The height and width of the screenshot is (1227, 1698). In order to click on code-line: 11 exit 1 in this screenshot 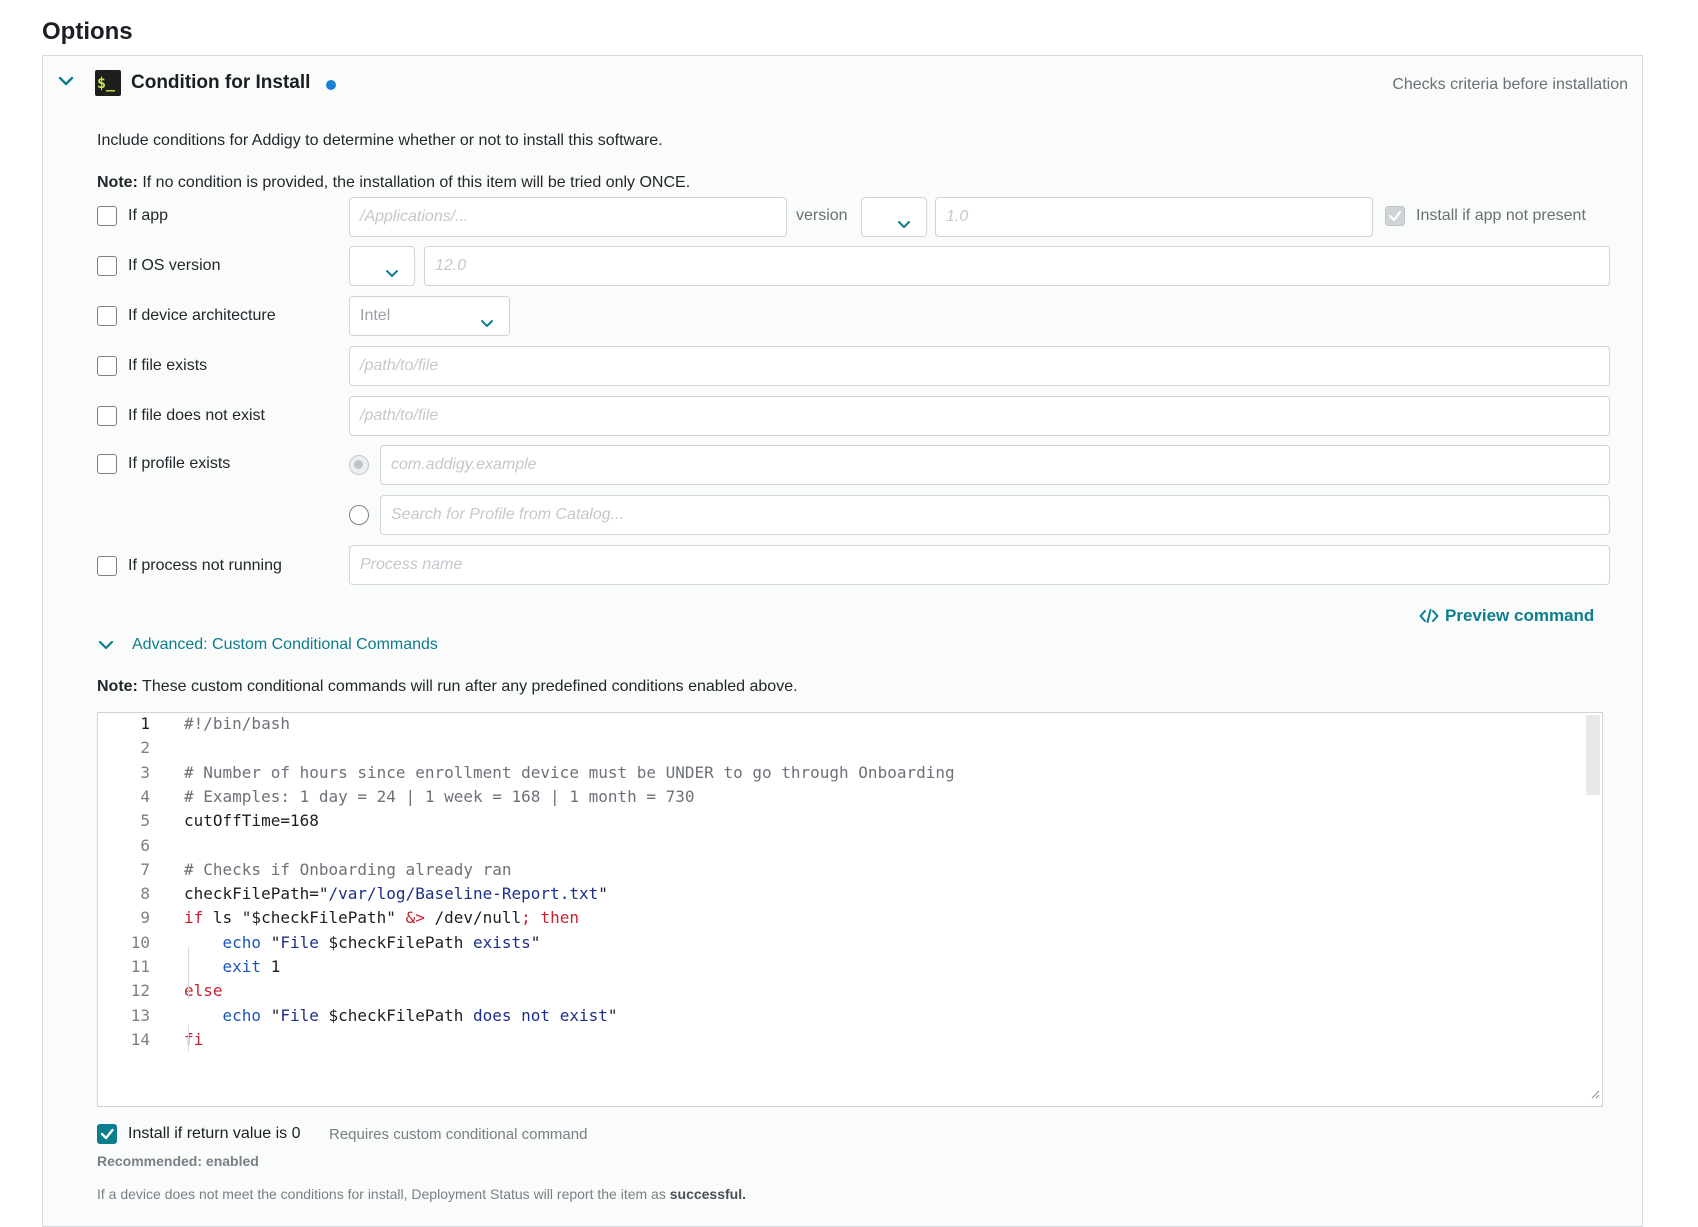, I will do `click(850, 967)`.